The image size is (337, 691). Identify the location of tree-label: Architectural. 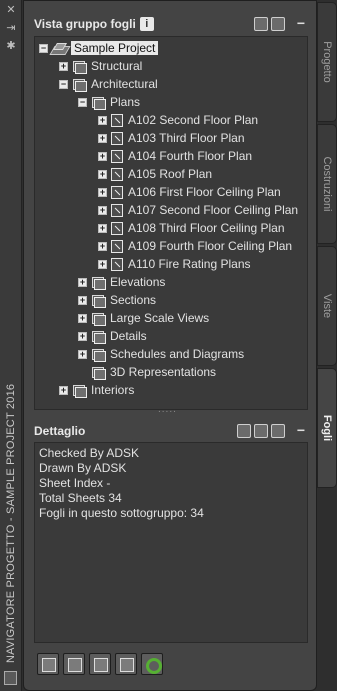
(124, 84).